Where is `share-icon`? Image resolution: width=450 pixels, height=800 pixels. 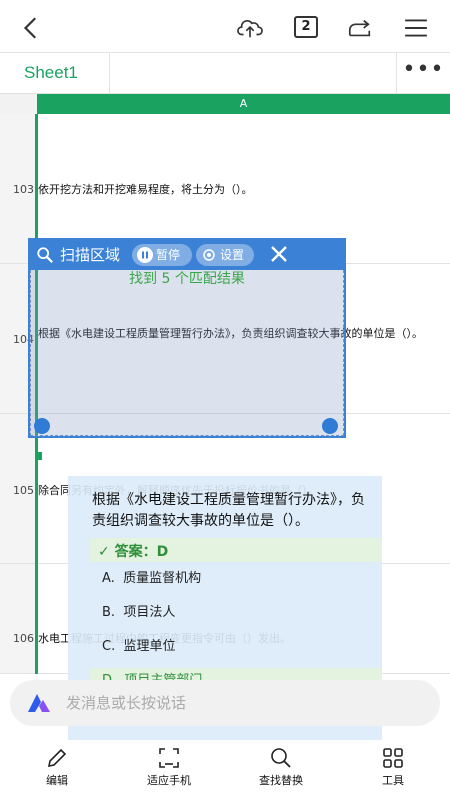
share-icon is located at coordinates (360, 28).